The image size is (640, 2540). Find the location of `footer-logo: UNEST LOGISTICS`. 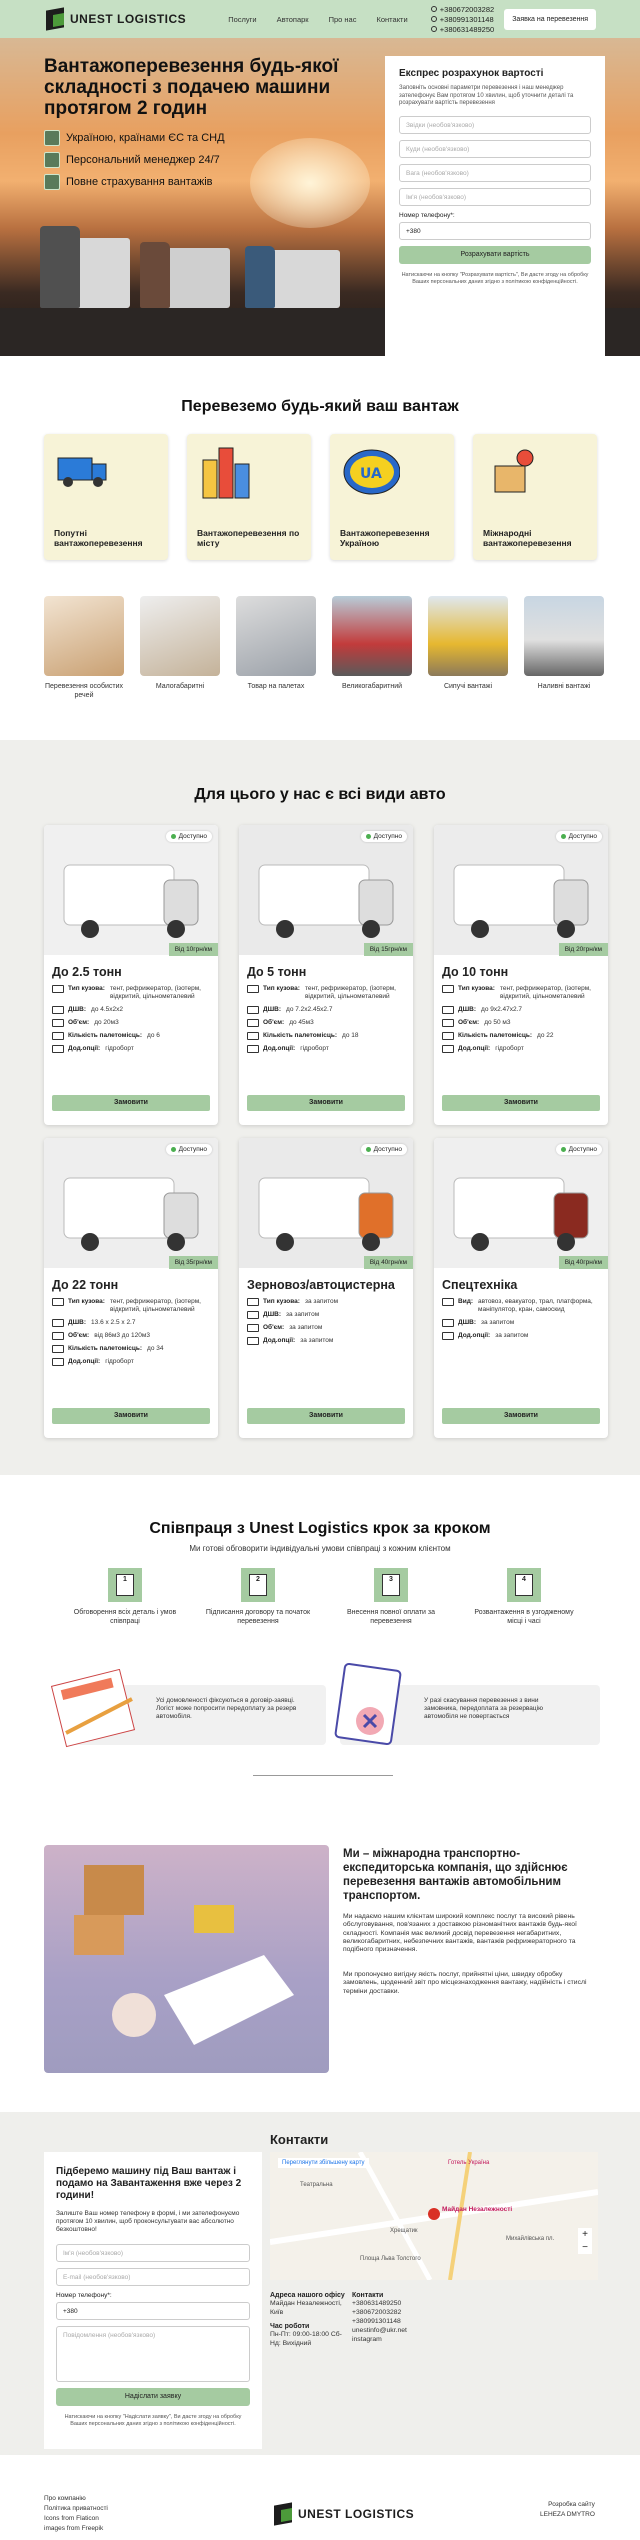

footer-logo: UNEST LOGISTICS is located at coordinates (343, 2514).